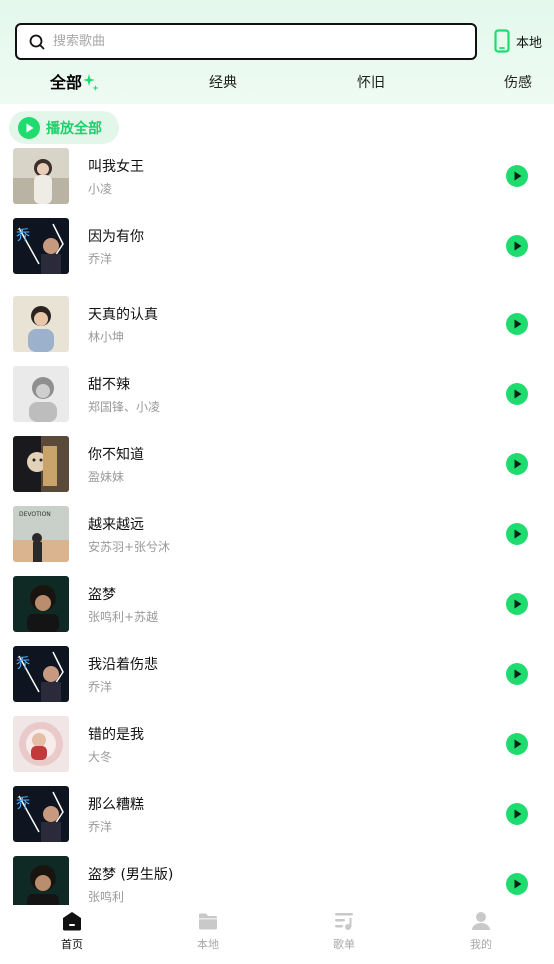 The image size is (554, 964). What do you see at coordinates (106, 897) in the screenshot?
I see `song-artist: 张鸣利` at bounding box center [106, 897].